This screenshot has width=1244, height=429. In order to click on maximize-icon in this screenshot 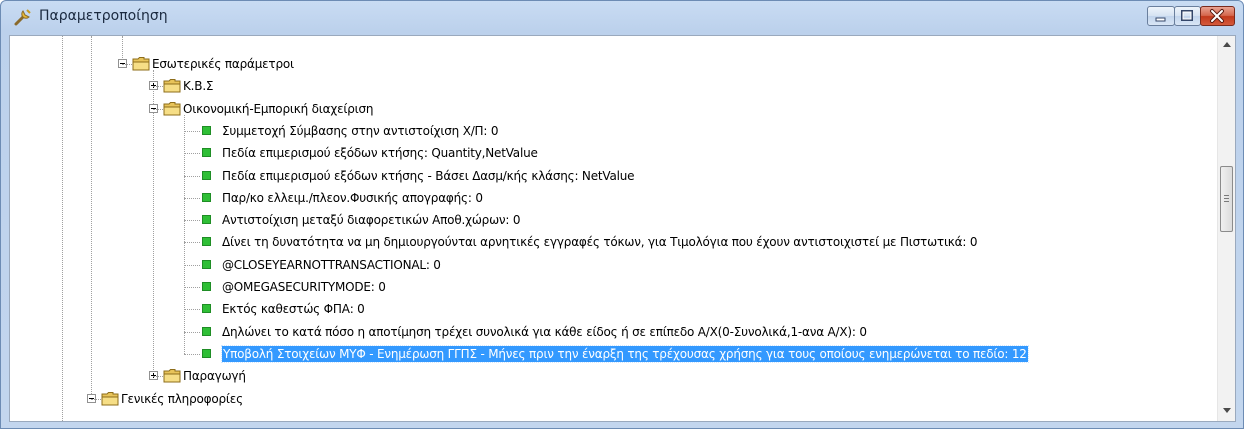, I will do `click(1187, 15)`.